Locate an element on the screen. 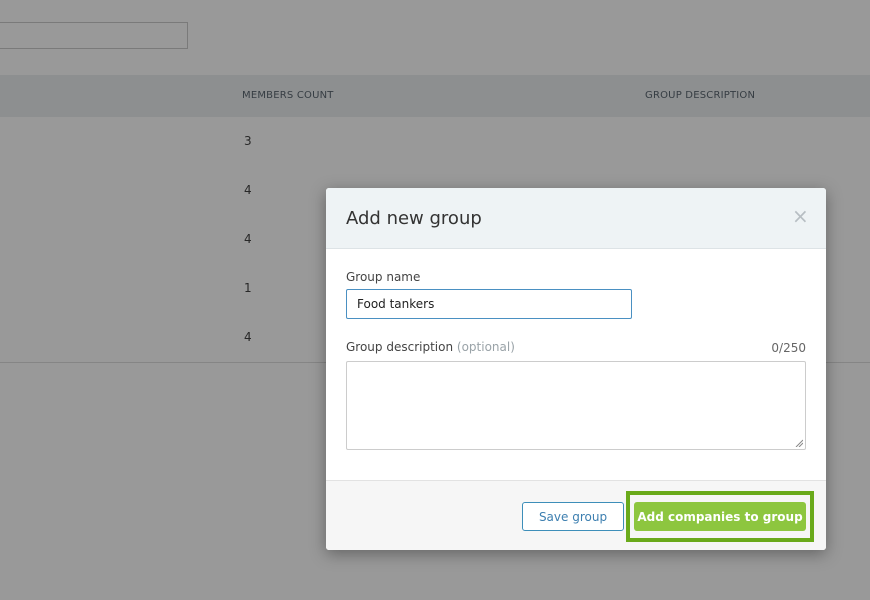 This screenshot has height=600, width=870. group-description-textarea is located at coordinates (576, 405).